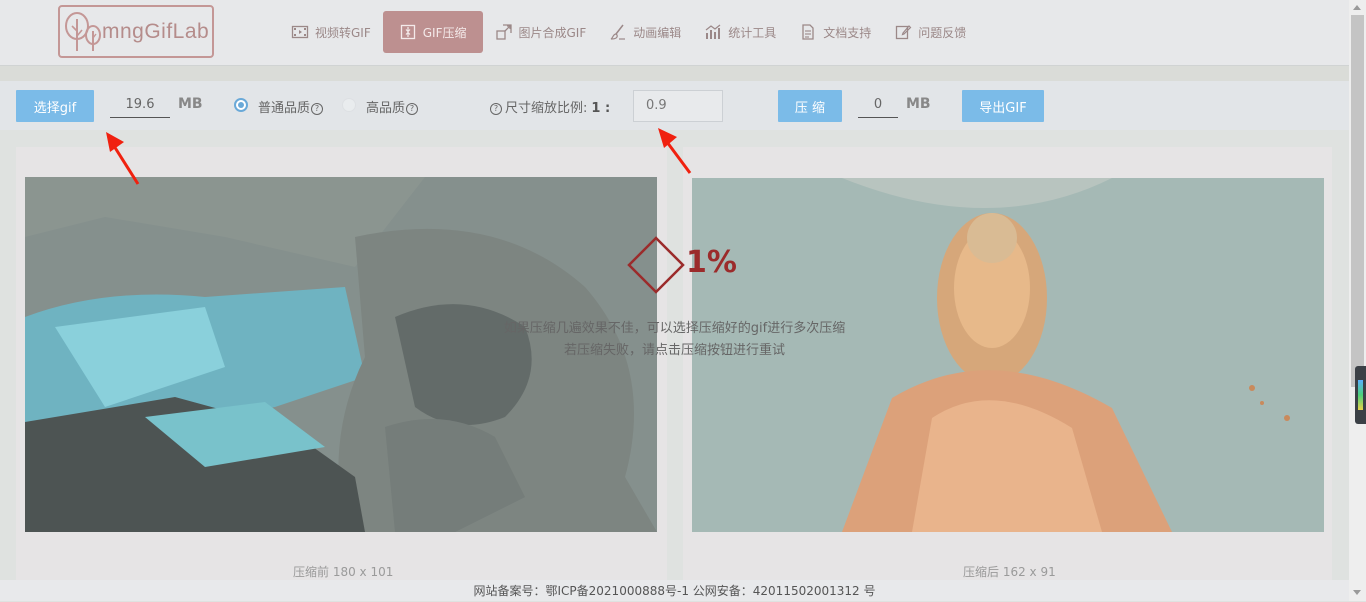 This screenshot has width=1366, height=602. I want to click on edit-icon, so click(904, 32).